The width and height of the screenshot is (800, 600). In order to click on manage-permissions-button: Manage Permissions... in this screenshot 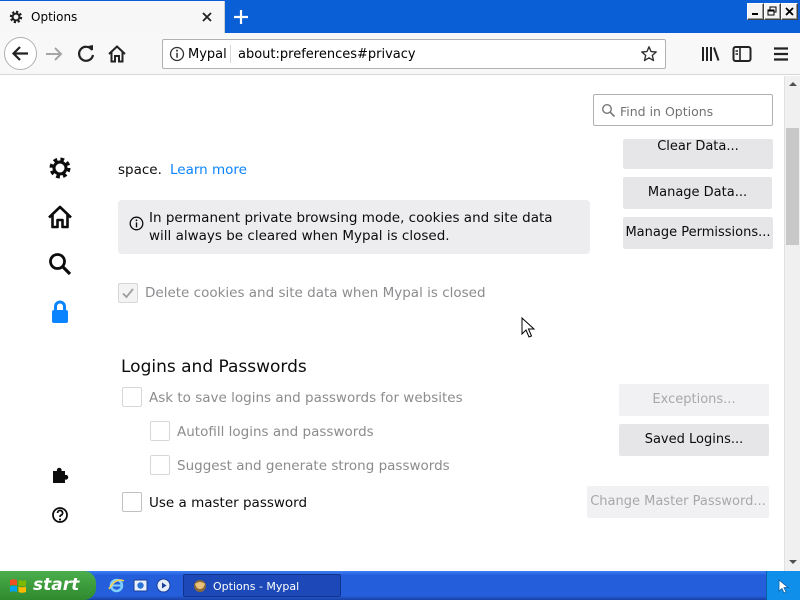, I will do `click(698, 233)`.